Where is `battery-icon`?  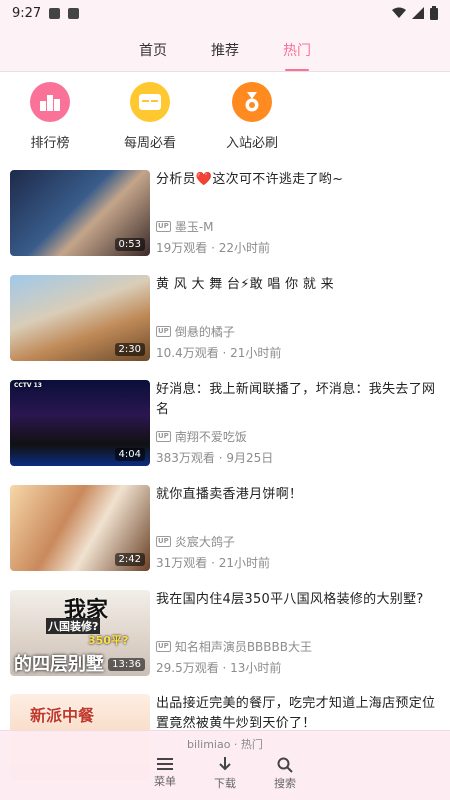
battery-icon is located at coordinates (434, 13).